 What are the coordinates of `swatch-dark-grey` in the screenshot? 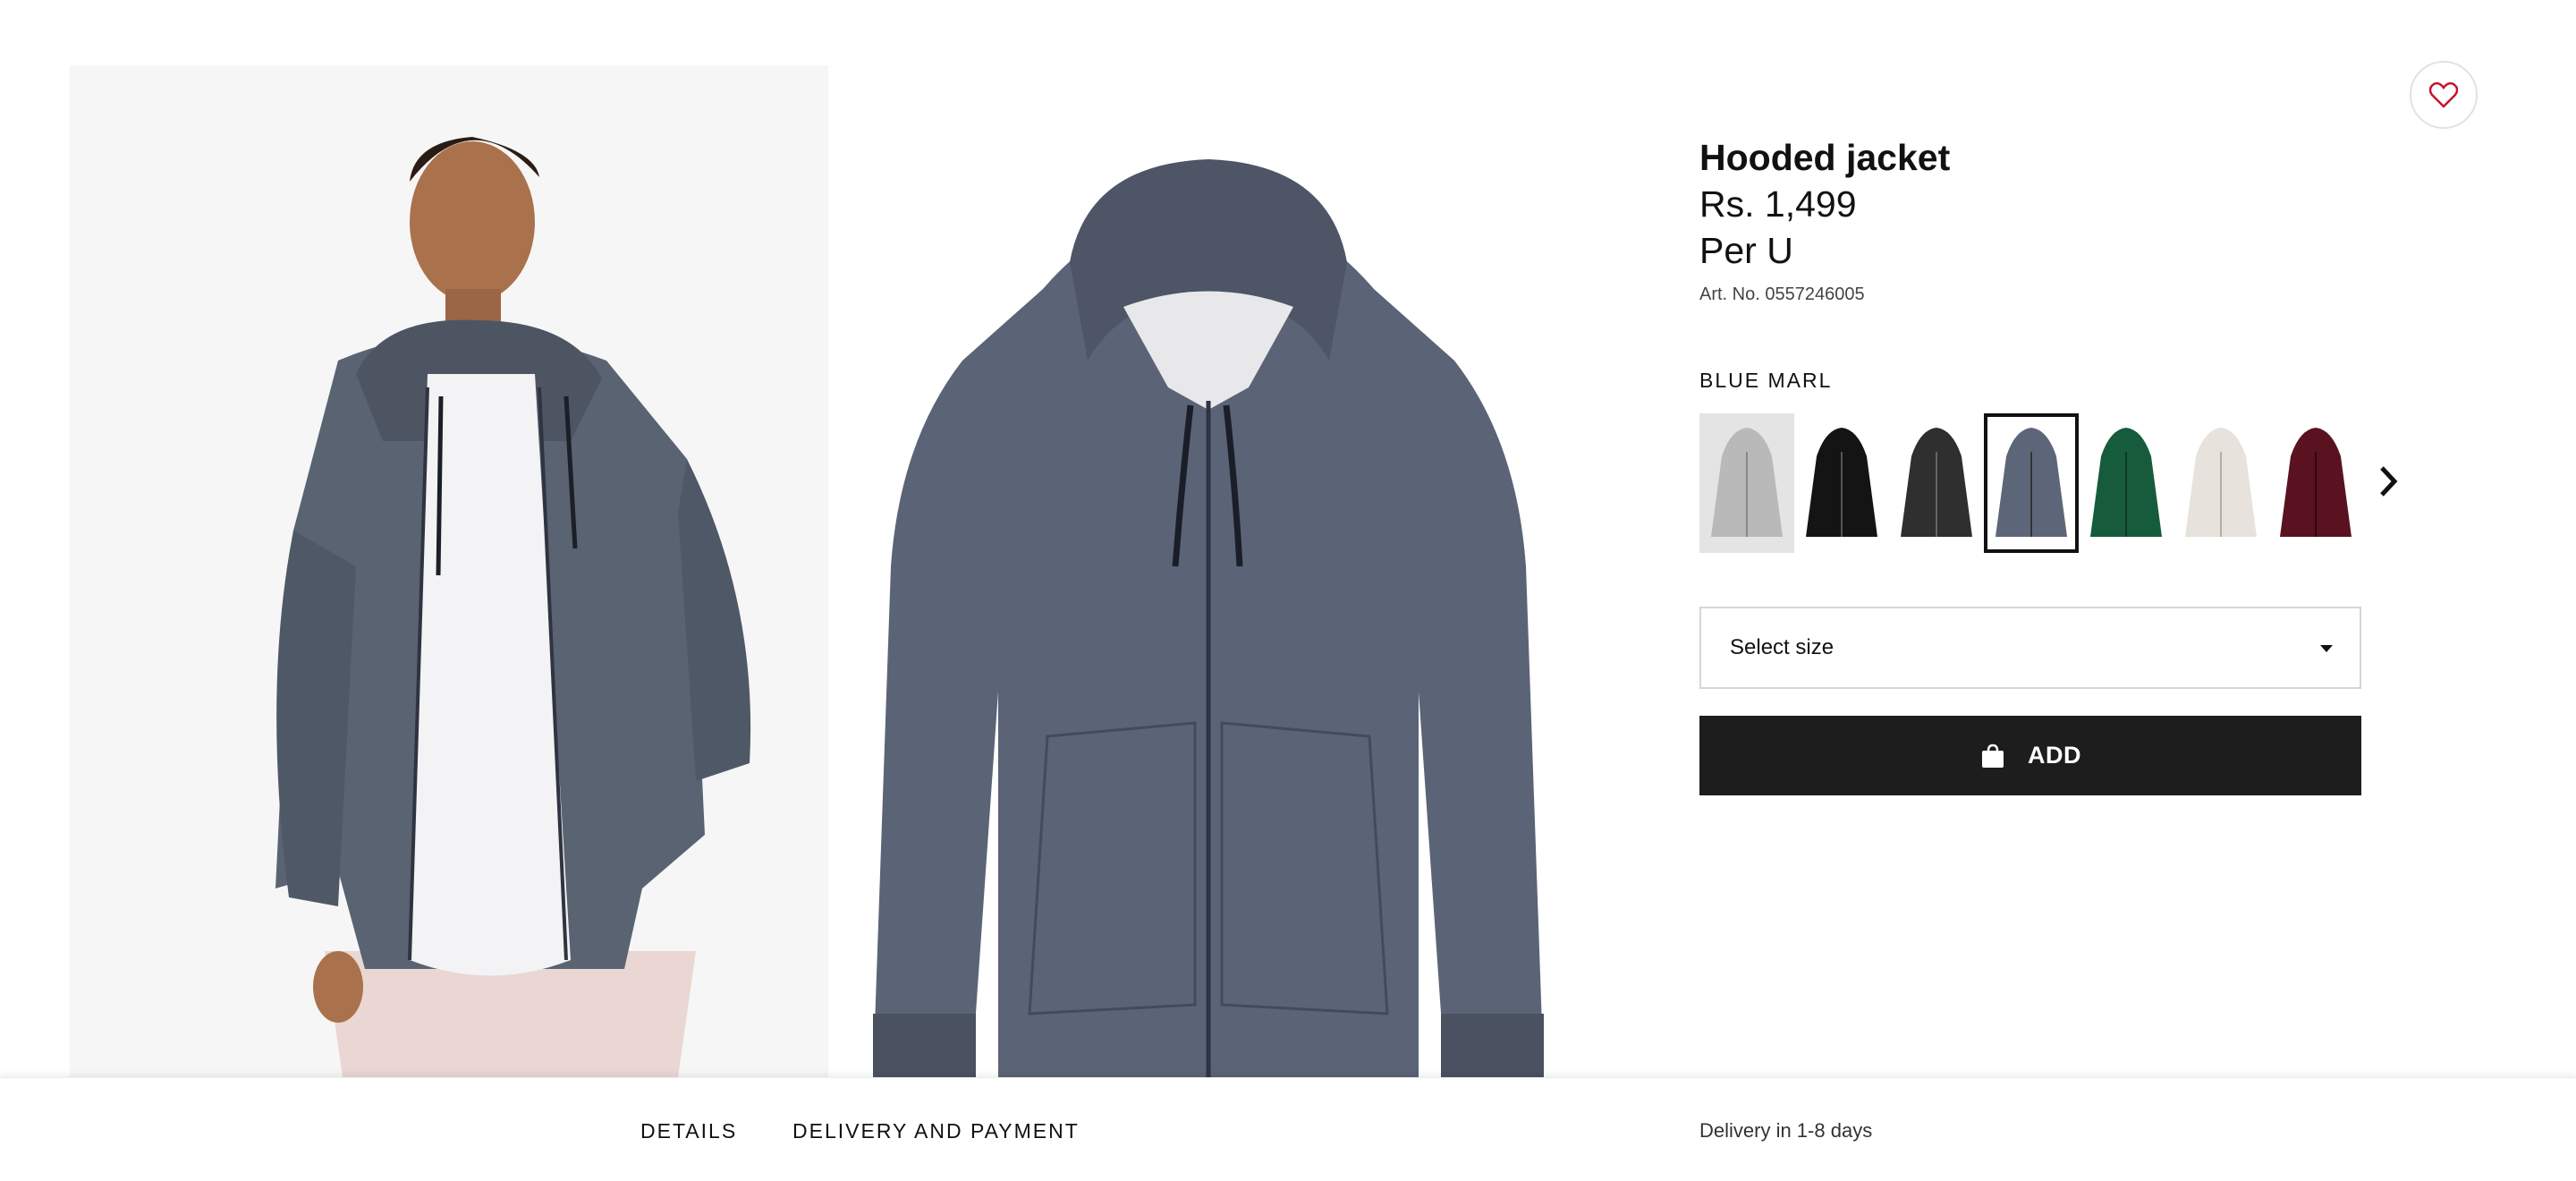 It's located at (1936, 483).